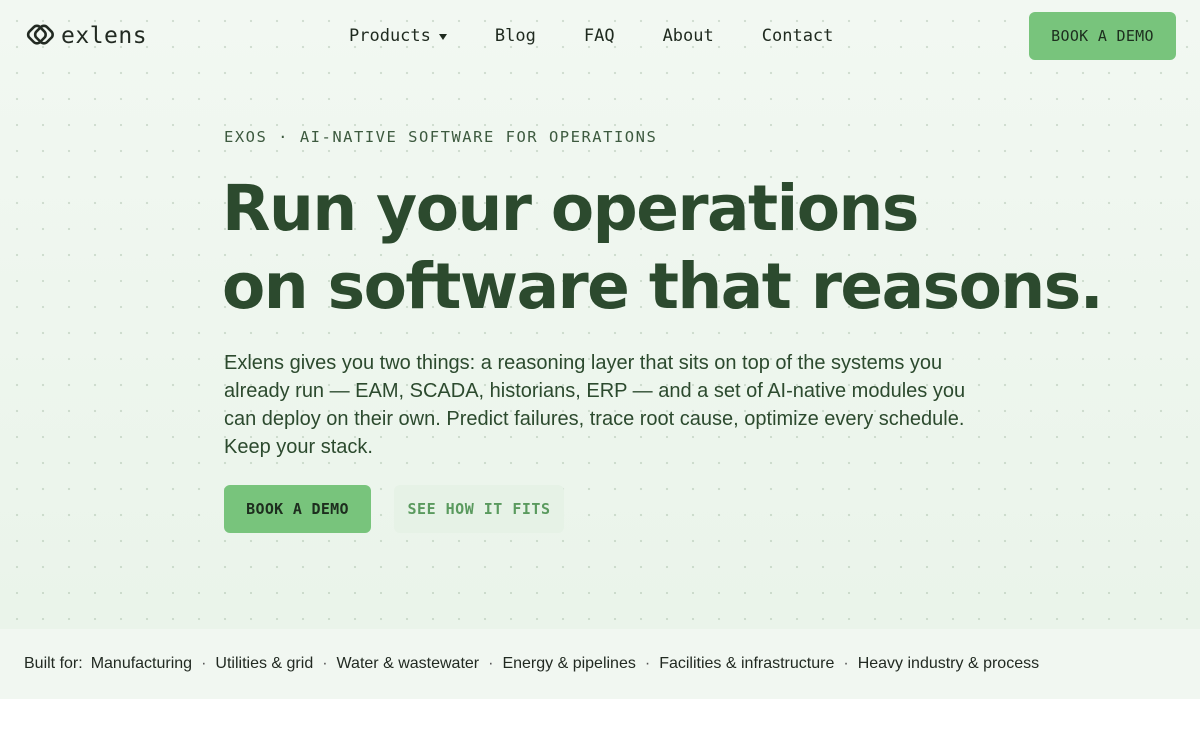  I want to click on book-demo-button-hero: BOOK A DEMO, so click(297, 509).